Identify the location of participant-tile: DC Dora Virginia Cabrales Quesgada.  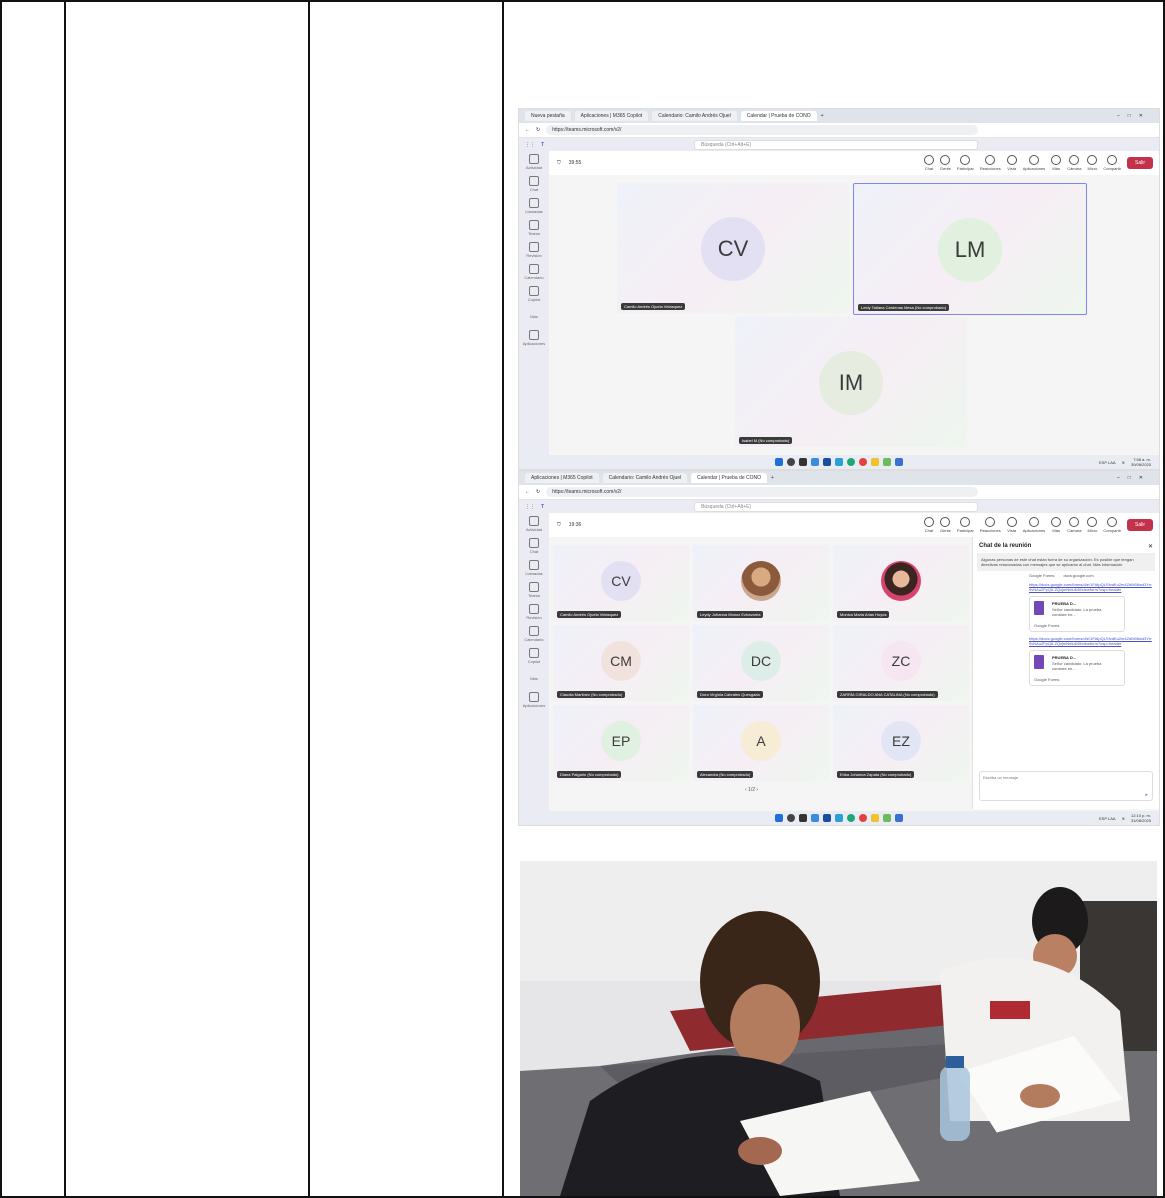
(761, 663).